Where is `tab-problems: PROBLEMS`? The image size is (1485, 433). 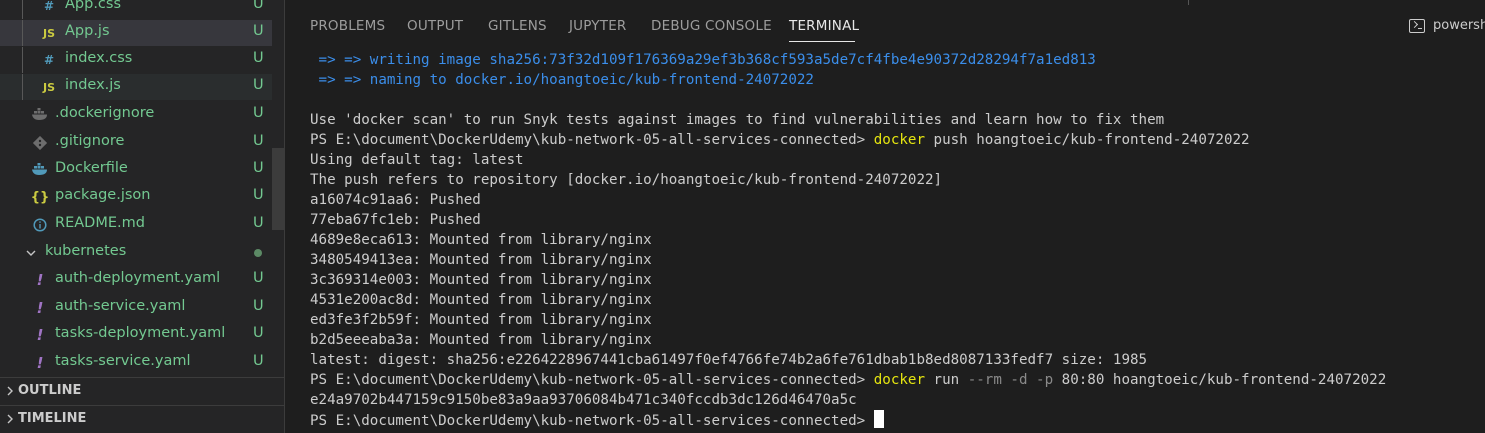 tab-problems: PROBLEMS is located at coordinates (347, 26).